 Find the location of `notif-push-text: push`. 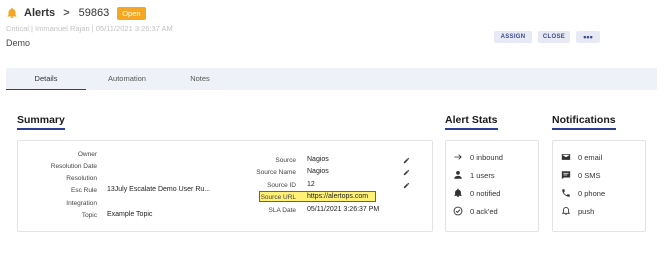

notif-push-text: push is located at coordinates (586, 211).